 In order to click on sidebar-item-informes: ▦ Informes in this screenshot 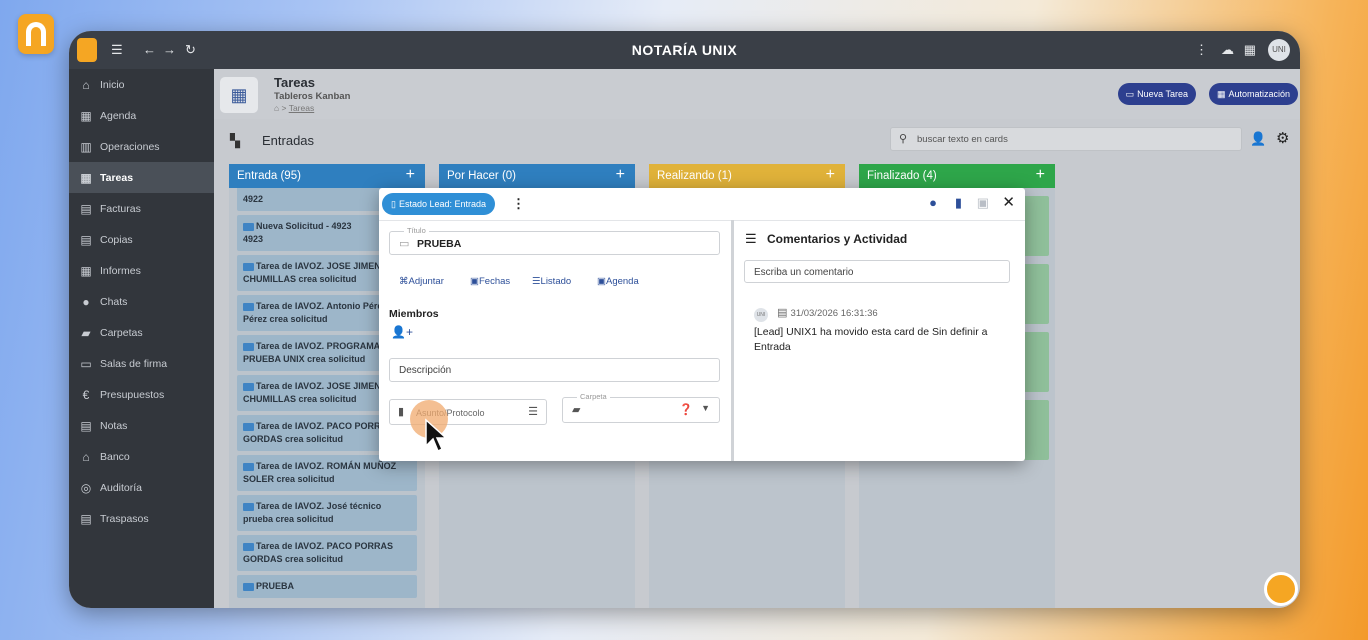, I will do `click(141, 270)`.